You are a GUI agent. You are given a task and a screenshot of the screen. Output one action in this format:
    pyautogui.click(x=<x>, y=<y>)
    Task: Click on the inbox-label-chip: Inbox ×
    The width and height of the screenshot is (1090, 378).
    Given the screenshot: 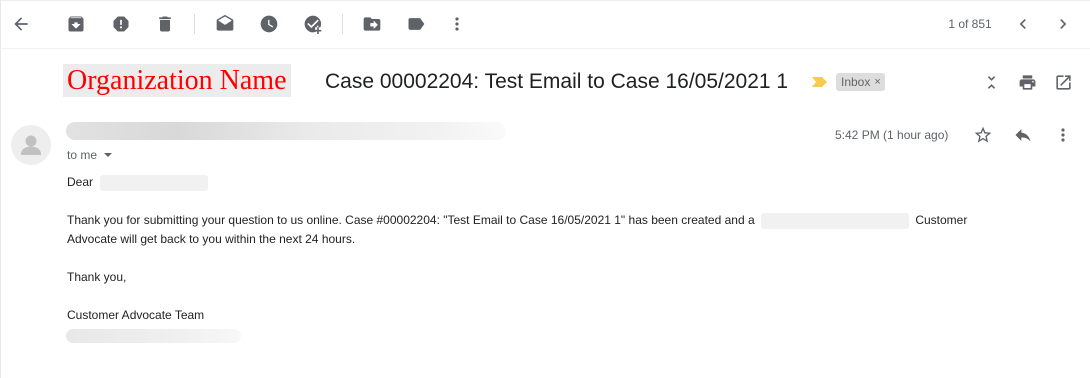 What is the action you would take?
    pyautogui.click(x=860, y=82)
    